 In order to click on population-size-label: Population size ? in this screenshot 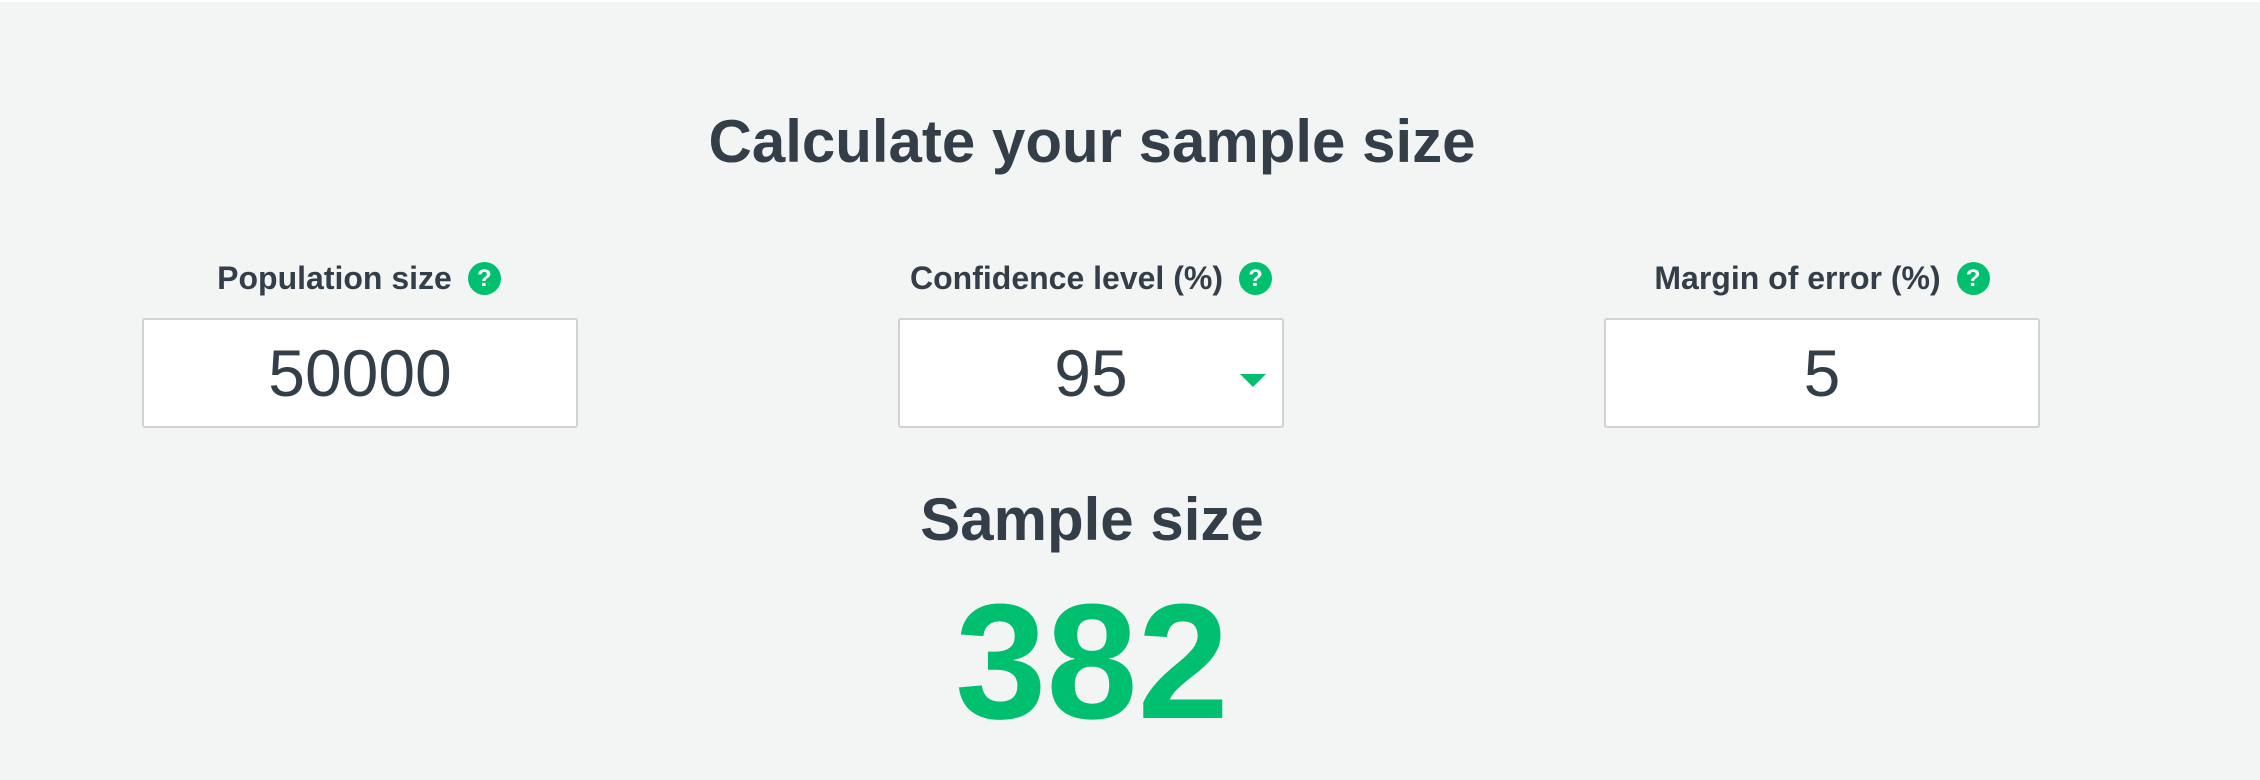, I will do `click(359, 278)`.